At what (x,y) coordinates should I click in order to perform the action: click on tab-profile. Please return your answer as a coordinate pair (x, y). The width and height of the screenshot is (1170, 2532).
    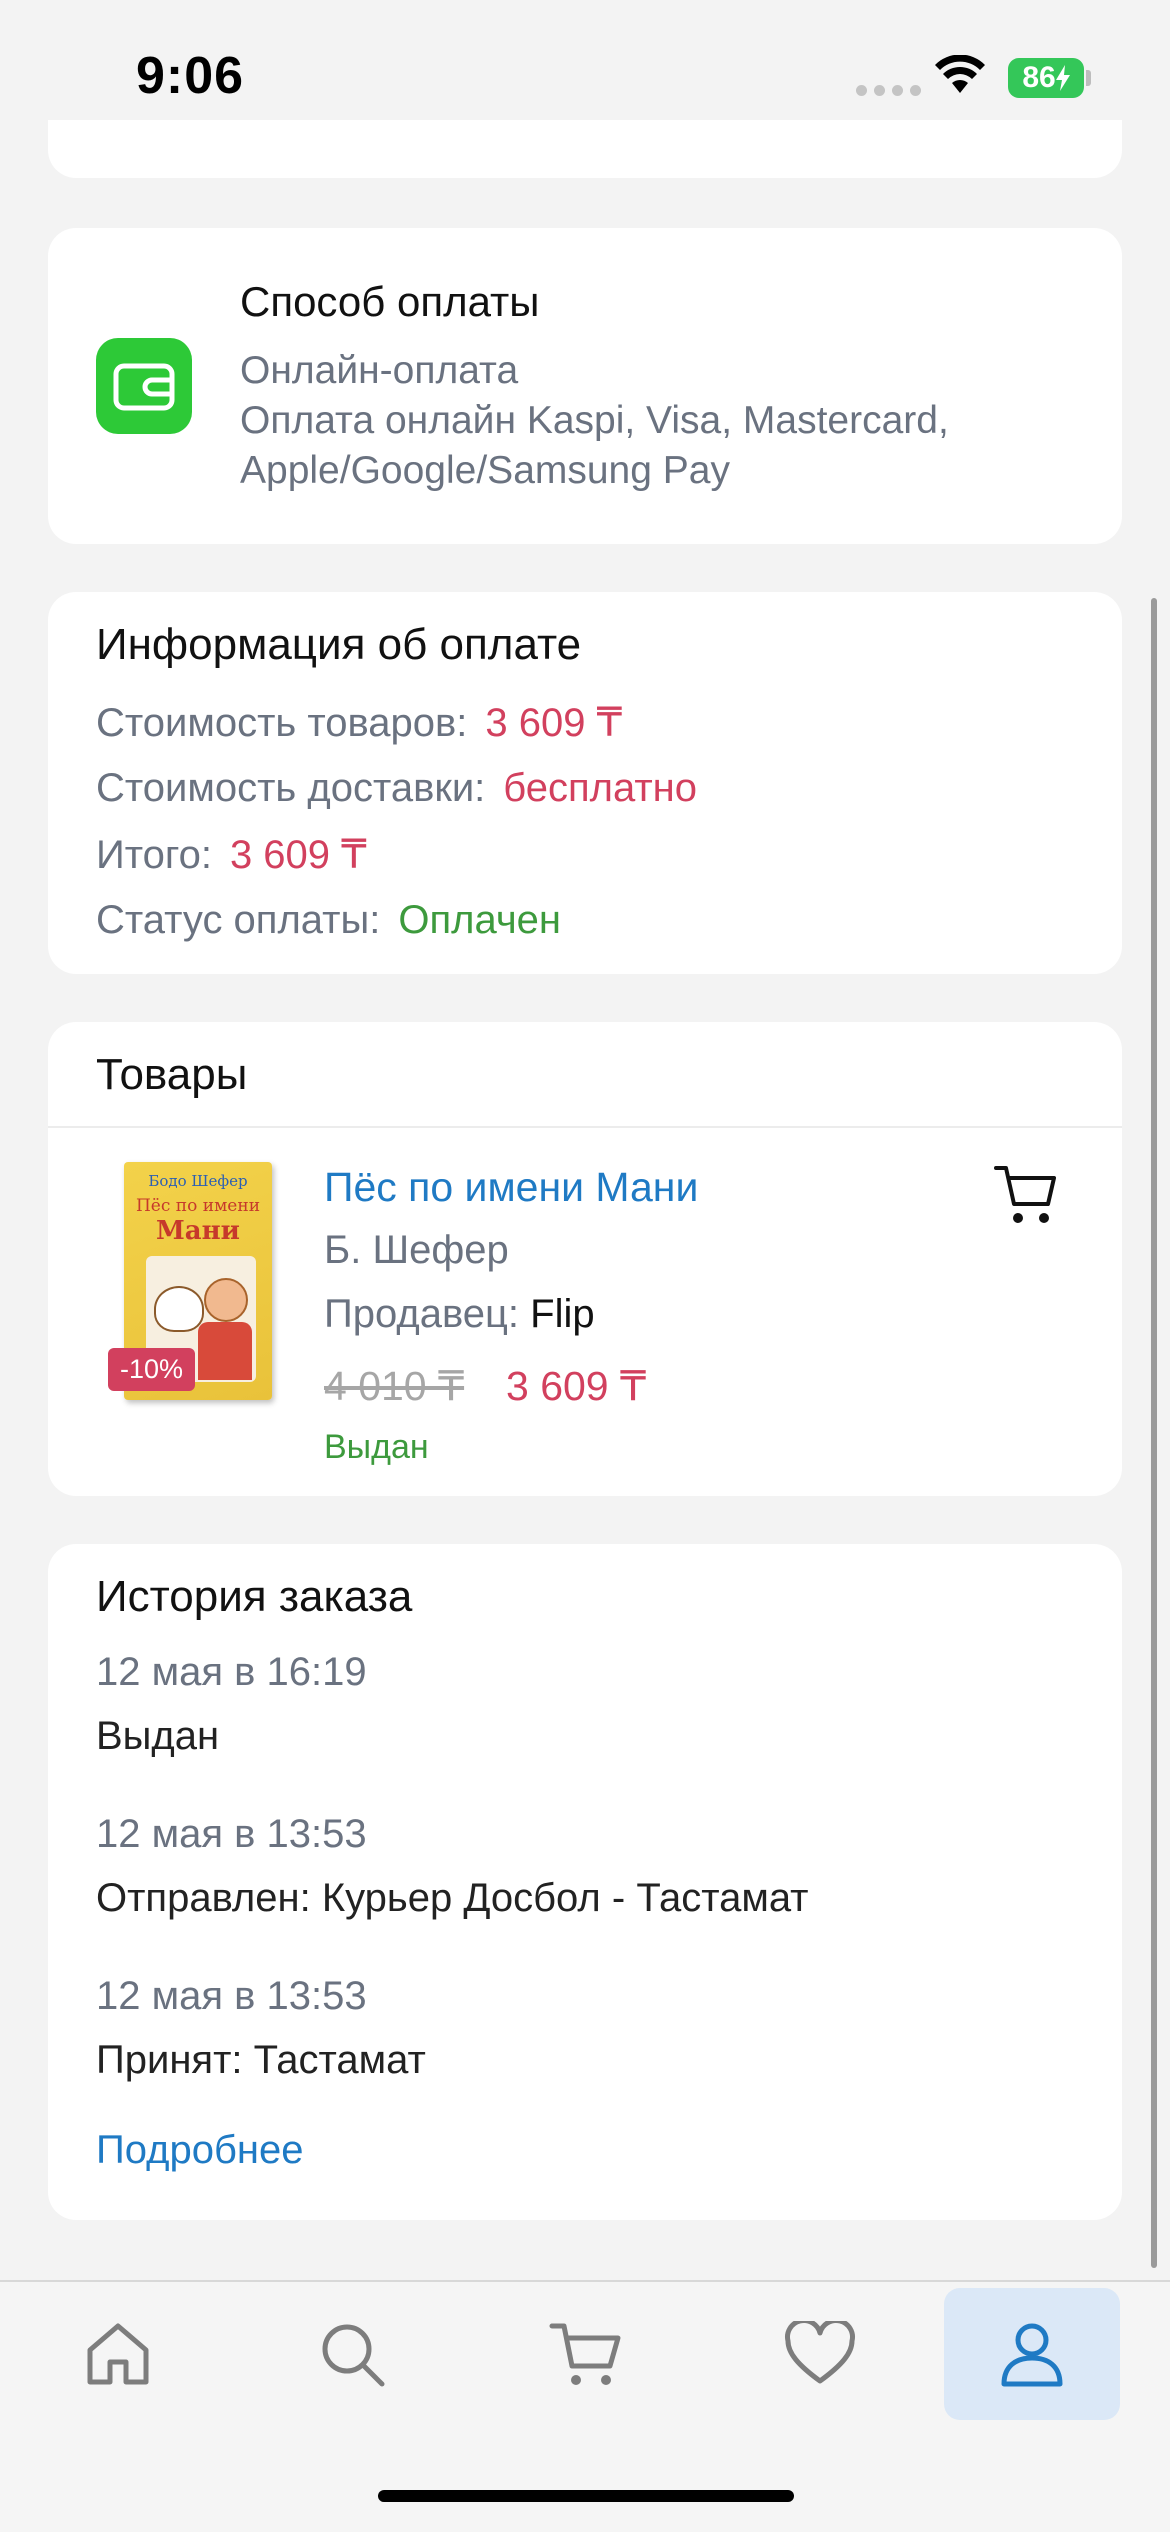
    Looking at the image, I should click on (1032, 2354).